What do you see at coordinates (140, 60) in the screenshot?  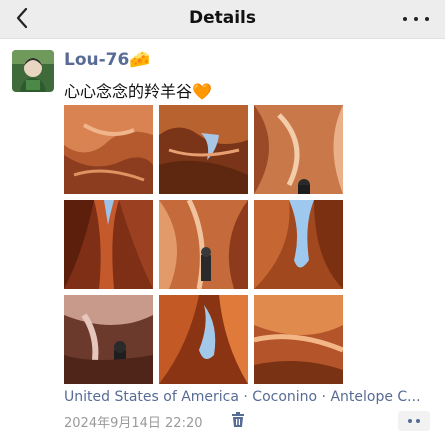 I see `cheese-emoji: 🧀` at bounding box center [140, 60].